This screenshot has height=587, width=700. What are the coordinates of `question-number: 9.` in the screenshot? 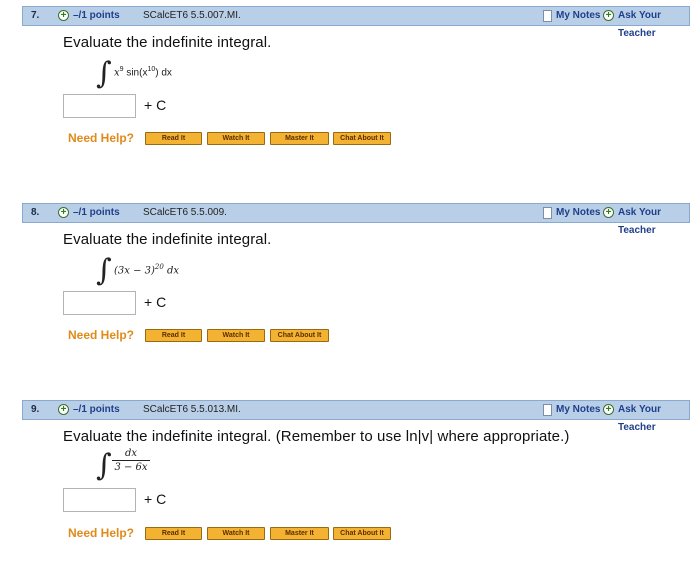 It's located at (35, 409).